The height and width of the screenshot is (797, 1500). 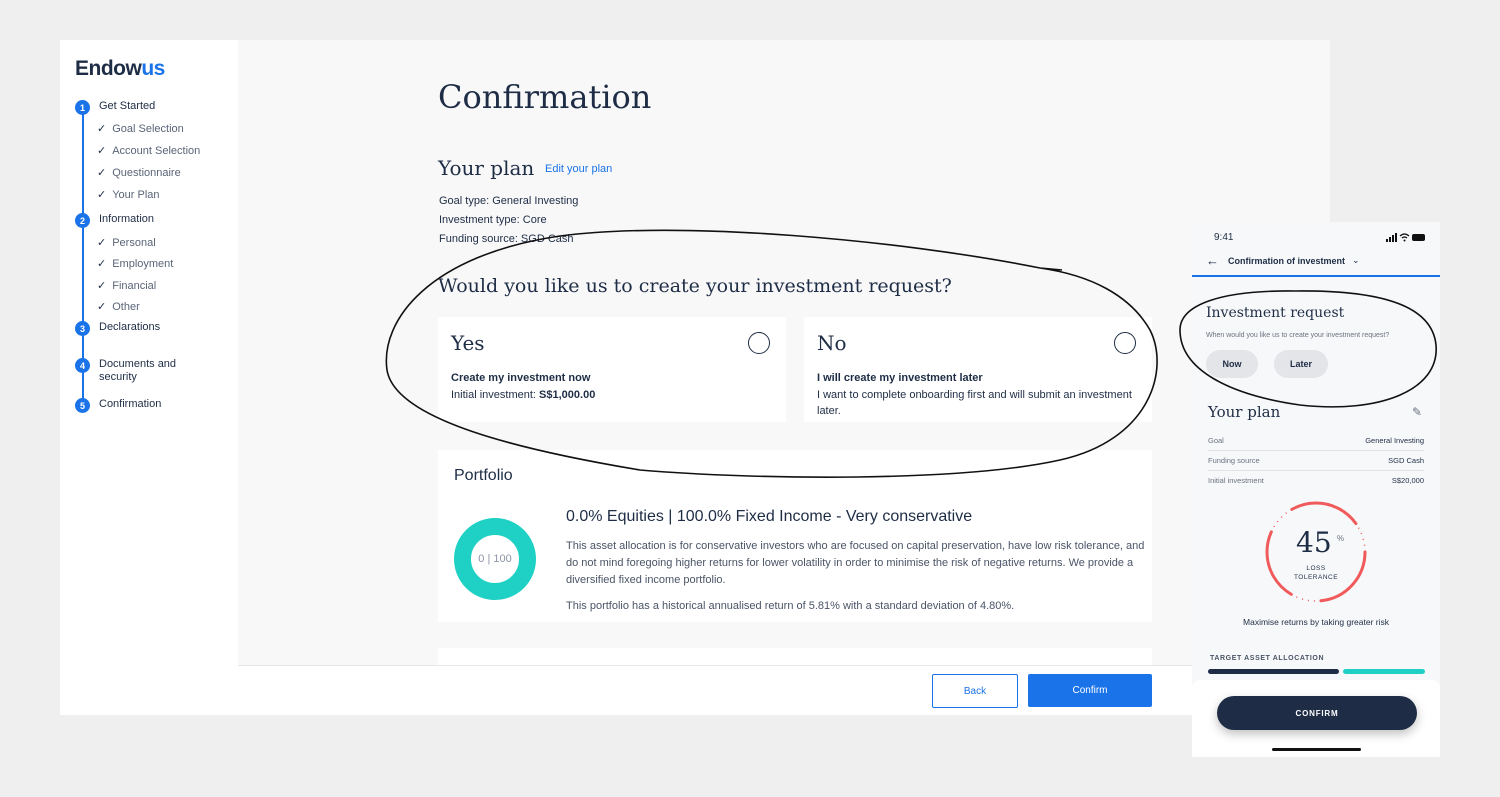 I want to click on step-label: Documents and security, so click(x=138, y=370).